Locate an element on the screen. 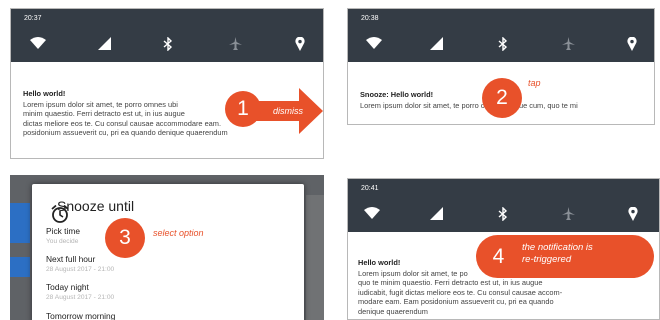 Image resolution: width=660 pixels, height=320 pixels. dialog-title: Snooze until is located at coordinates (96, 206).